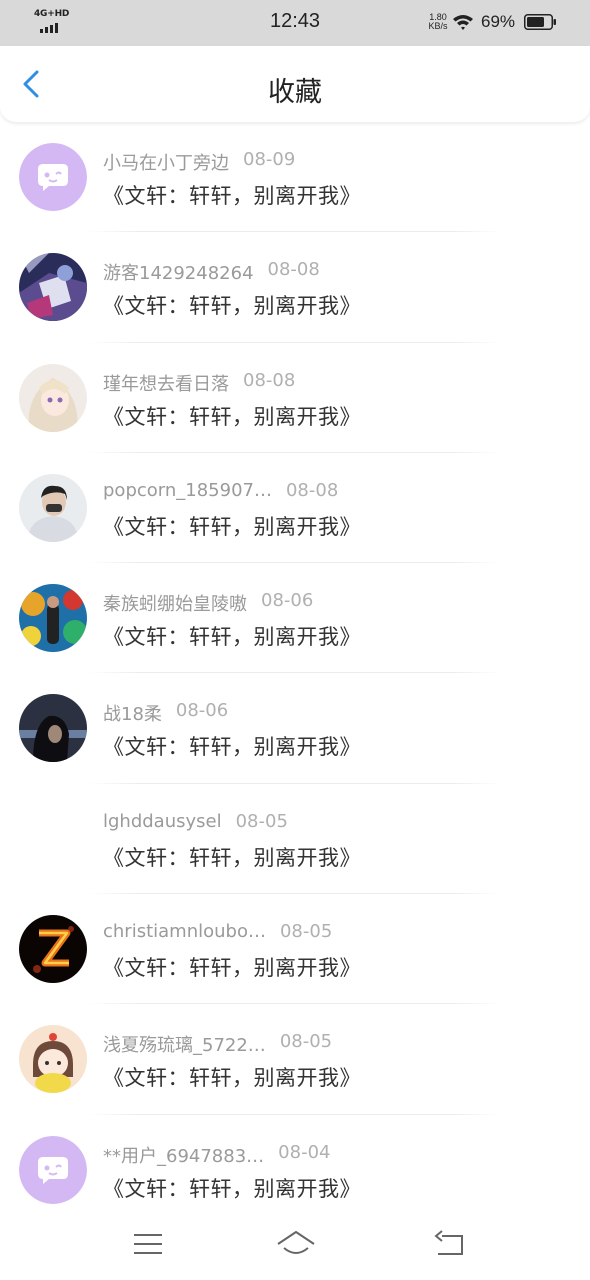 This screenshot has width=590, height=1280. Describe the element at coordinates (295, 398) in the screenshot. I see `favorite-item: 瑾年想去看日落 08-08 《文轩：轩轩，别离开我》` at that location.